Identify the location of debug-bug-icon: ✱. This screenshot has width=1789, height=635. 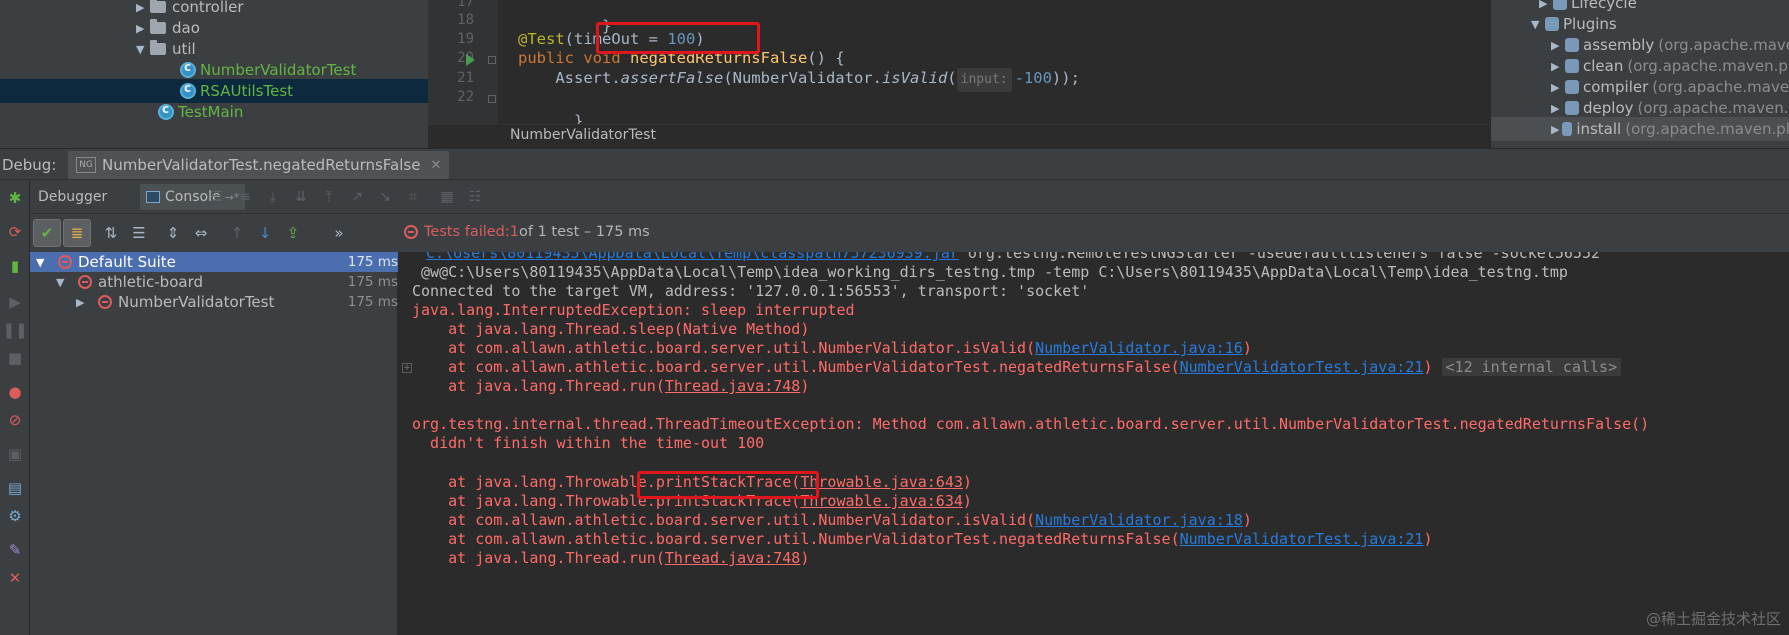
(15, 198).